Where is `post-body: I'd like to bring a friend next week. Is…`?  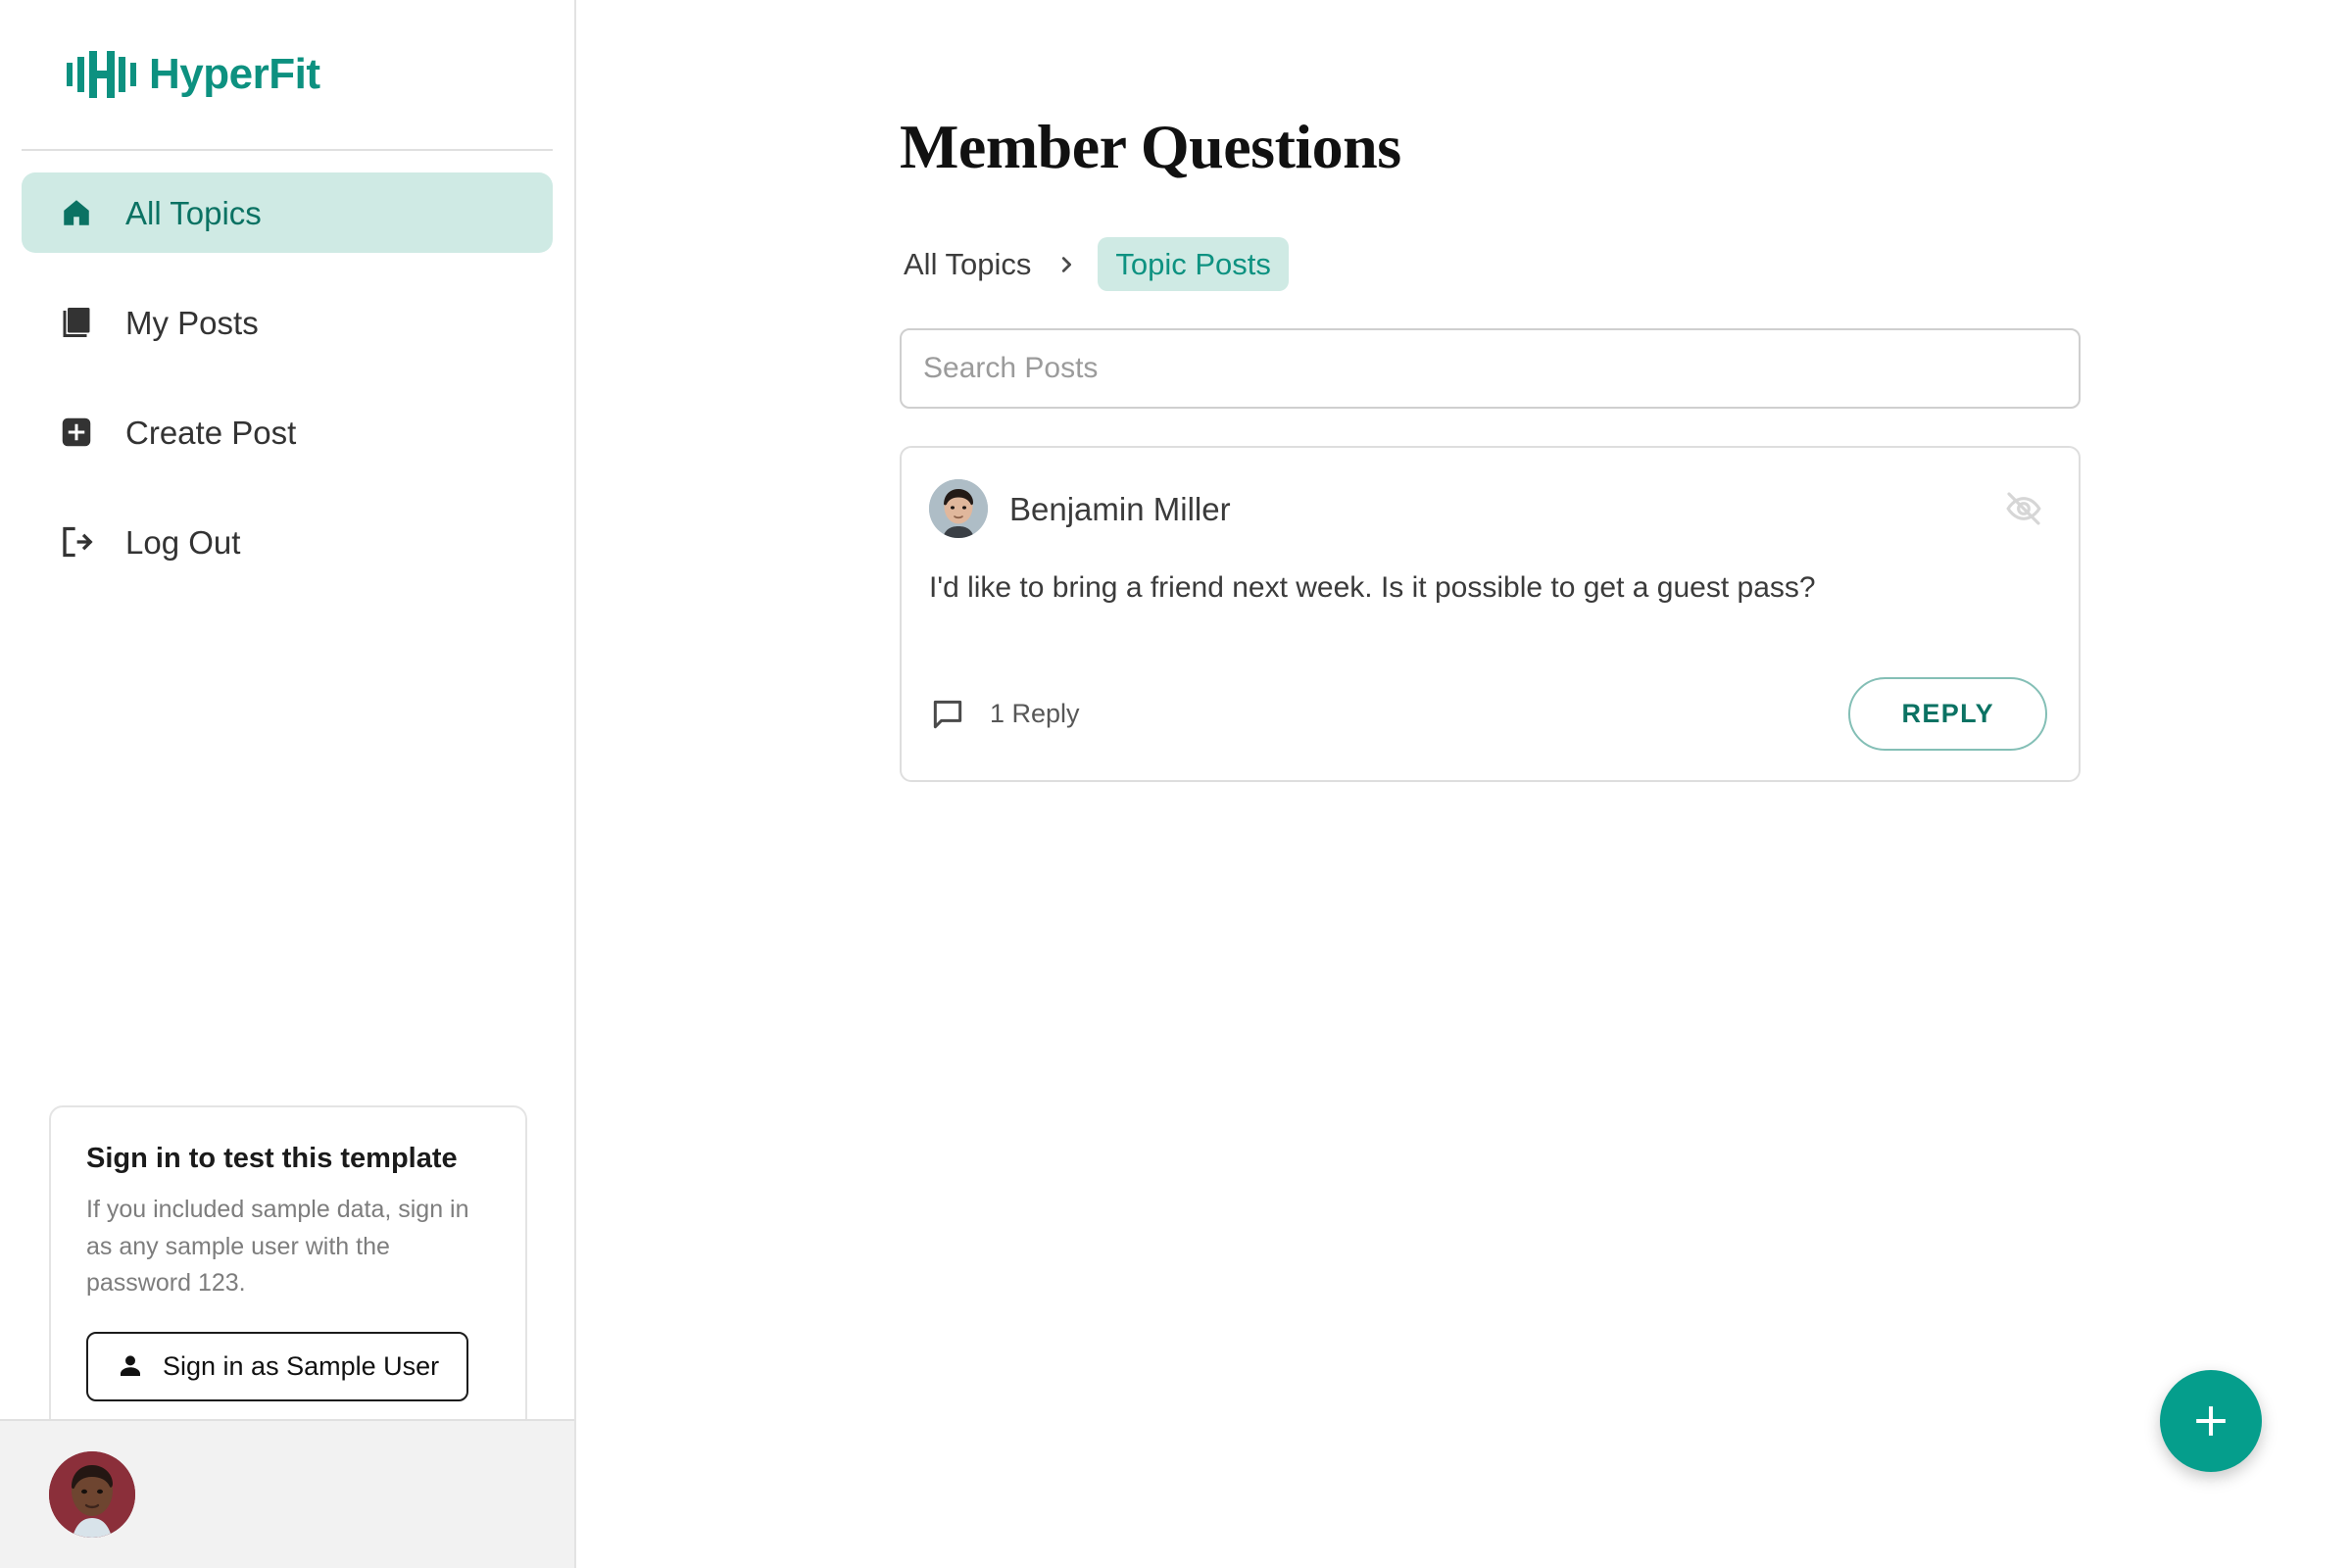
post-body: I'd like to bring a friend next week. Is… is located at coordinates (1372, 587).